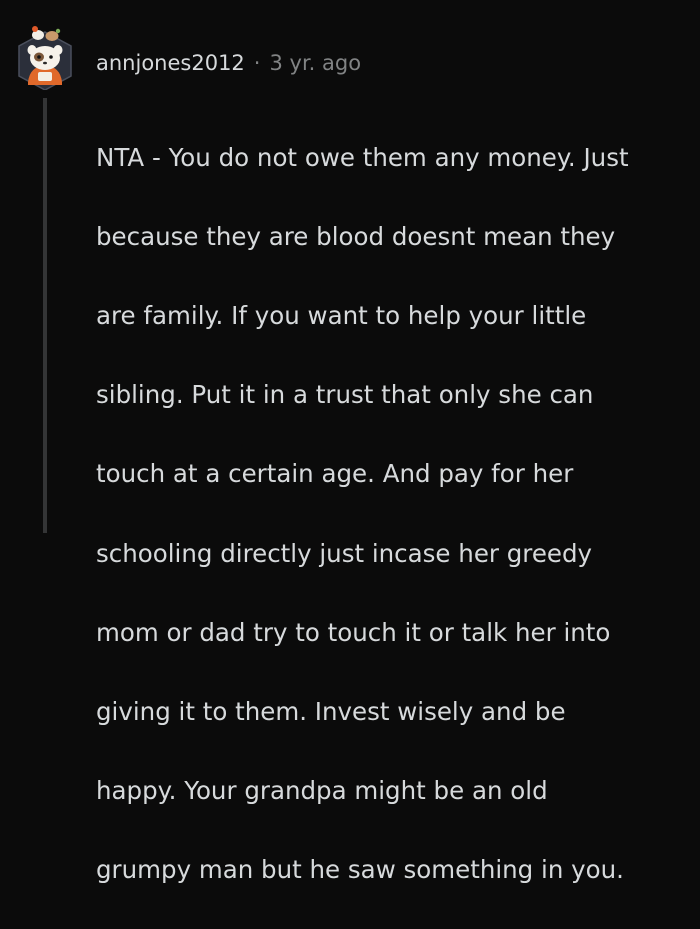 The height and width of the screenshot is (929, 700). Describe the element at coordinates (360, 870) in the screenshot. I see `comment-body-line: grumpy man but he saw something in you.` at that location.